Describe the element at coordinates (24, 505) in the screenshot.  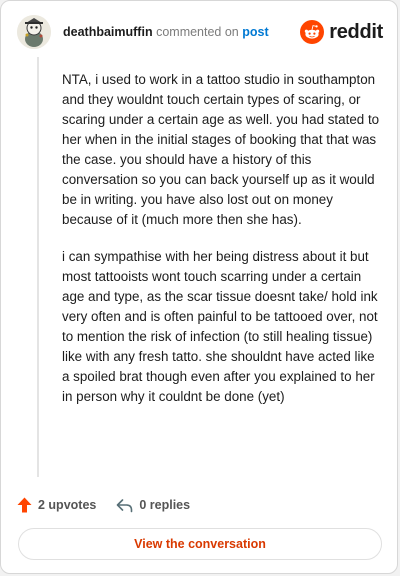
I see `upvote-icon` at that location.